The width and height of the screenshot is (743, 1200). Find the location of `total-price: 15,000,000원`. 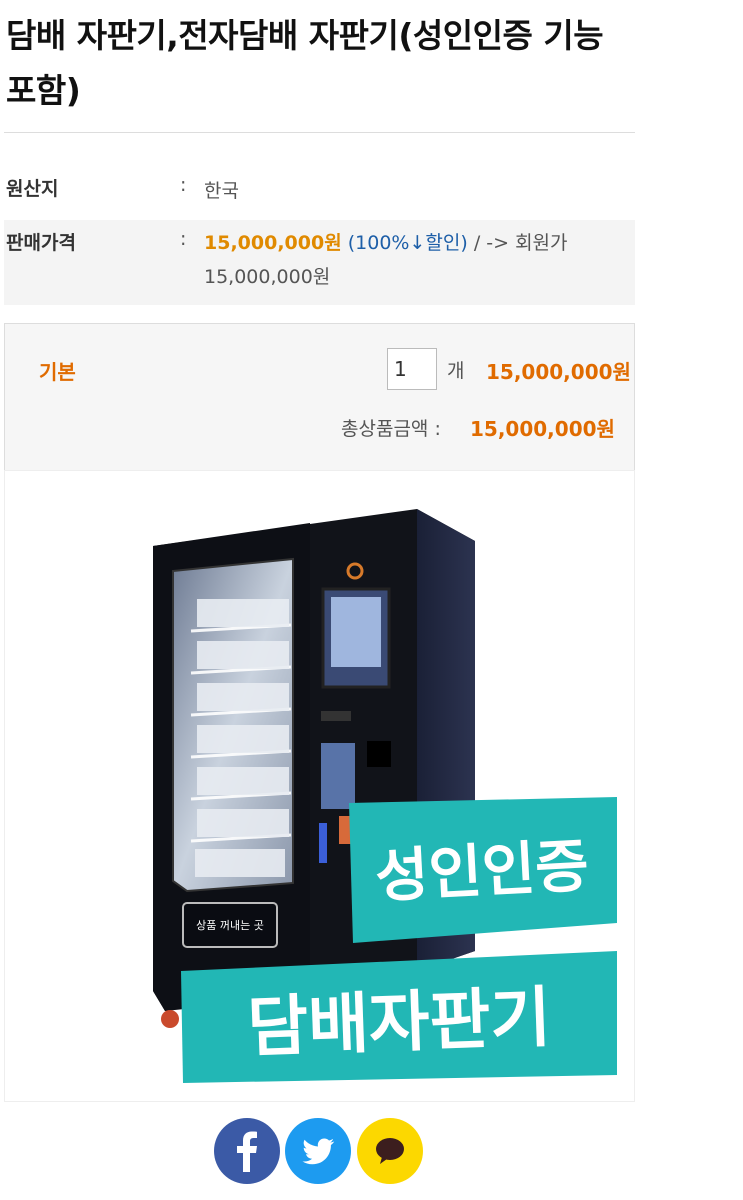

total-price: 15,000,000원 is located at coordinates (542, 429).